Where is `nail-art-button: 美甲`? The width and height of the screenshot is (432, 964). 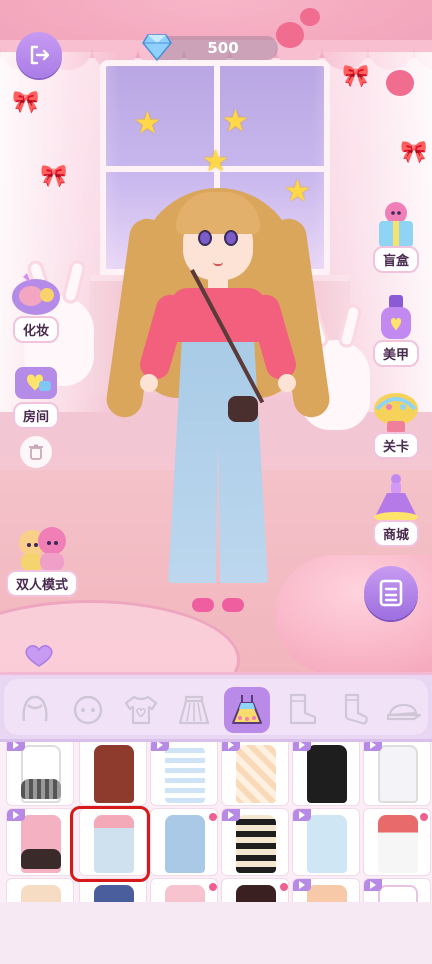 nail-art-button: 美甲 is located at coordinates (396, 328).